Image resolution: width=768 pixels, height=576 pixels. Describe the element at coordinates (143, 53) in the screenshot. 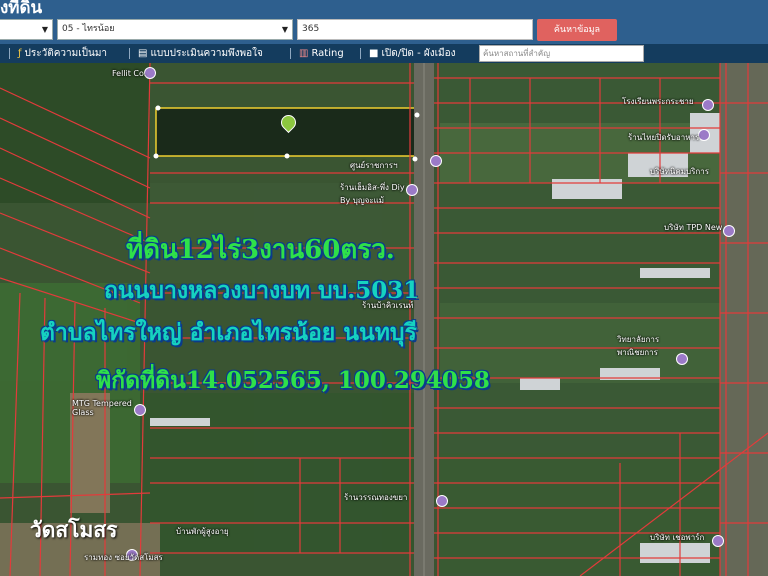

I see `document-icon: ▤` at that location.